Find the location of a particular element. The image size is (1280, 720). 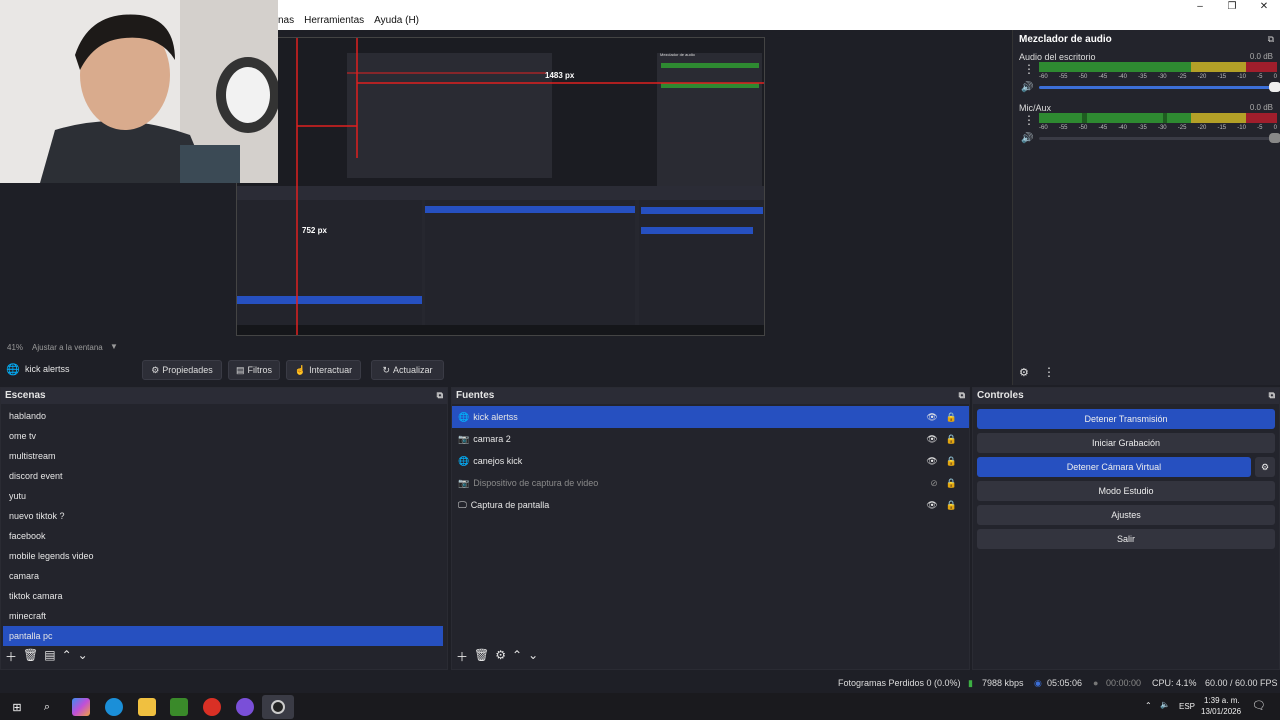

scene-item: nuevo tiktok ? is located at coordinates (224, 516).